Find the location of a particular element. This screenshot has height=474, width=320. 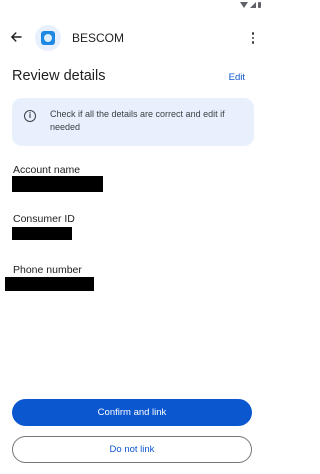

account-name-label: Account name is located at coordinates (47, 170).